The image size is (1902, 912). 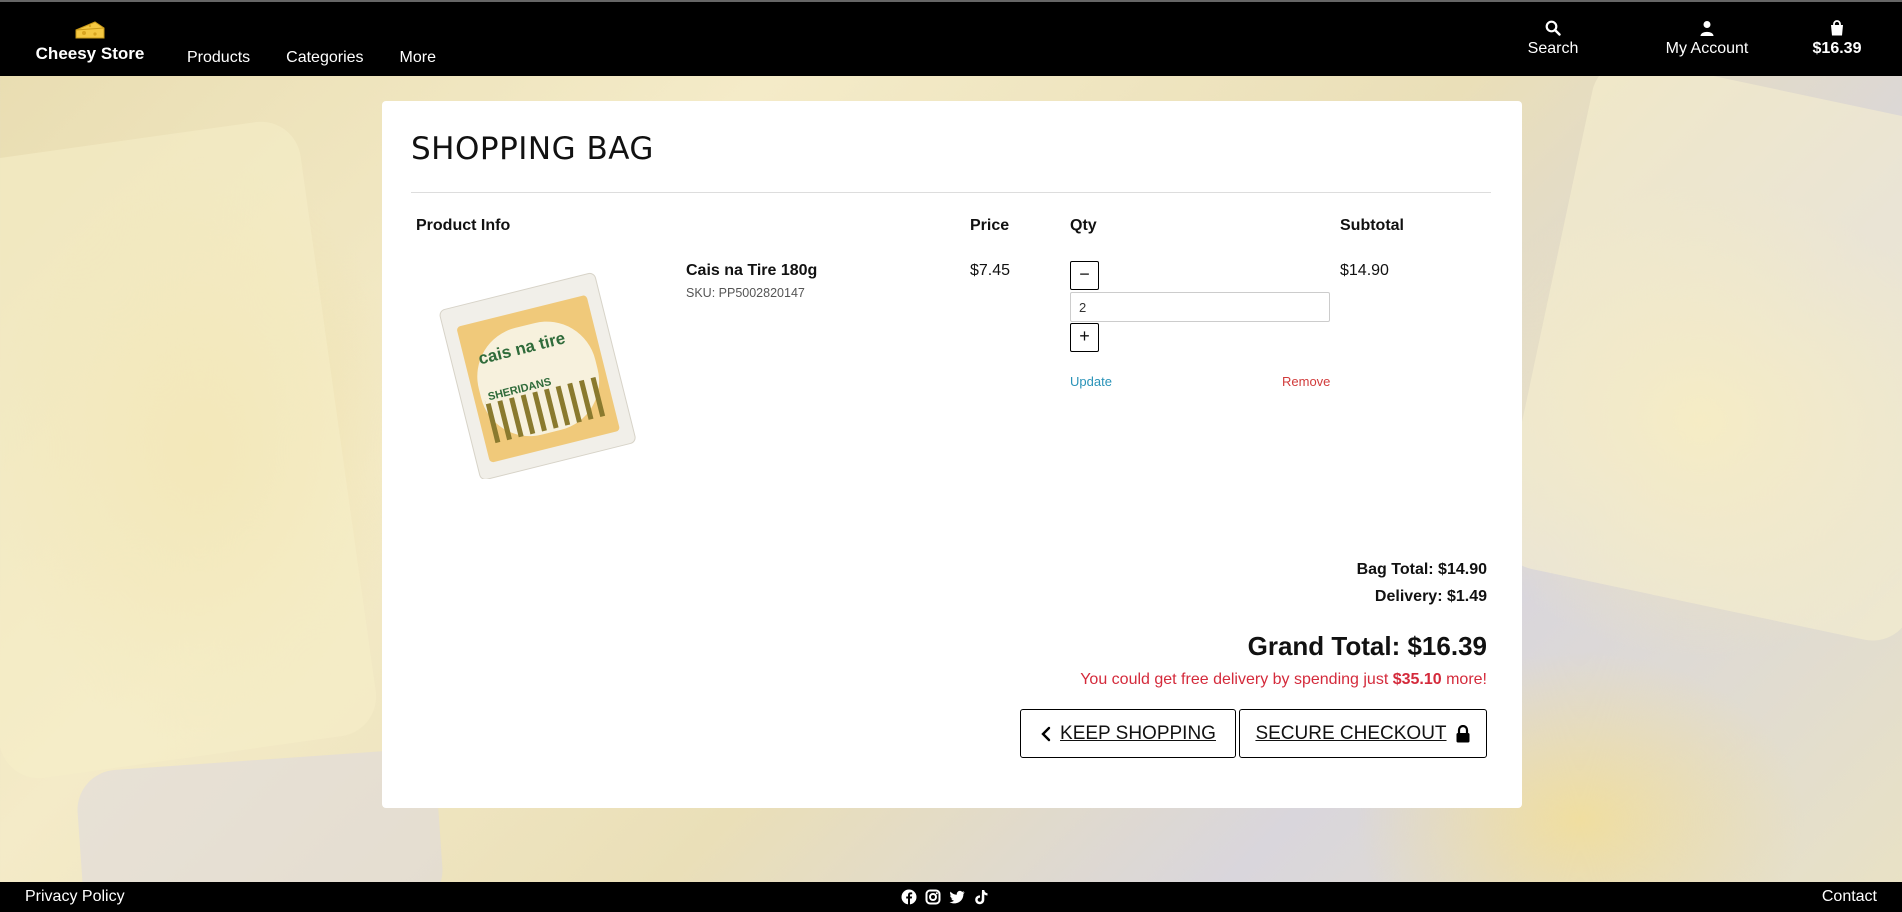 What do you see at coordinates (324, 58) in the screenshot?
I see `nav-categories: Categories` at bounding box center [324, 58].